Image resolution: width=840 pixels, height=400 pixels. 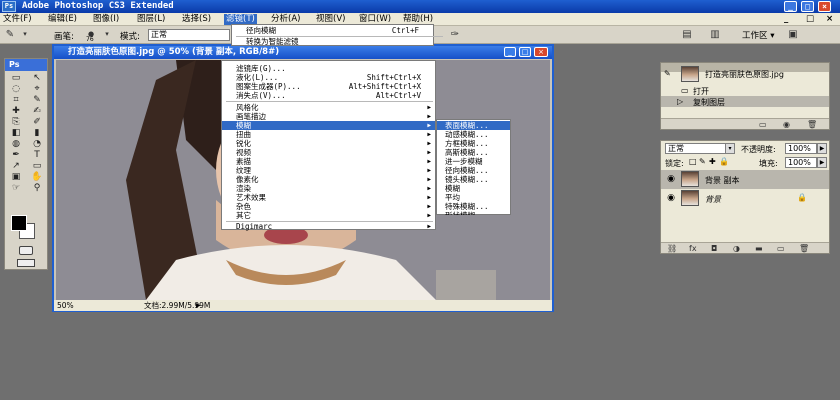 I want to click on screen-mode-icon, so click(x=26, y=263).